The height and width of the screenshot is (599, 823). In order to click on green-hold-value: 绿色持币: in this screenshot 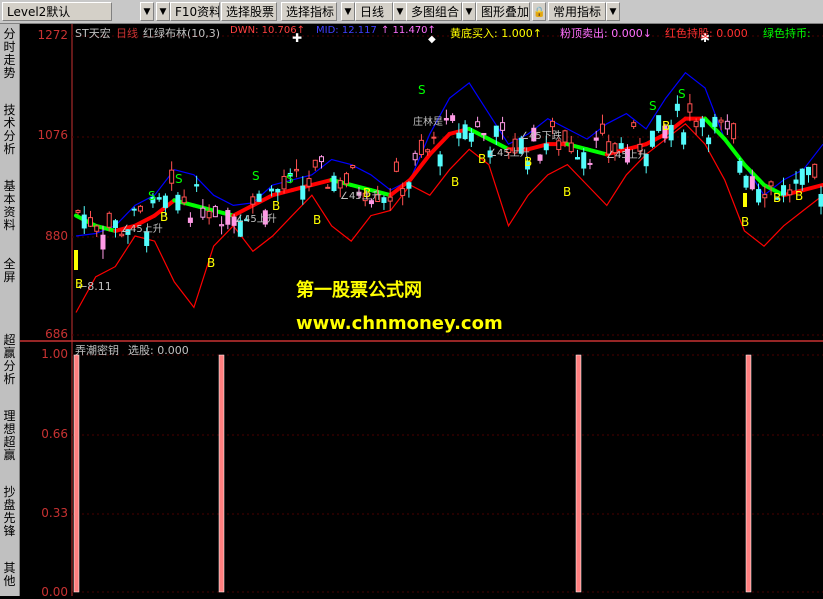, I will do `click(787, 33)`.